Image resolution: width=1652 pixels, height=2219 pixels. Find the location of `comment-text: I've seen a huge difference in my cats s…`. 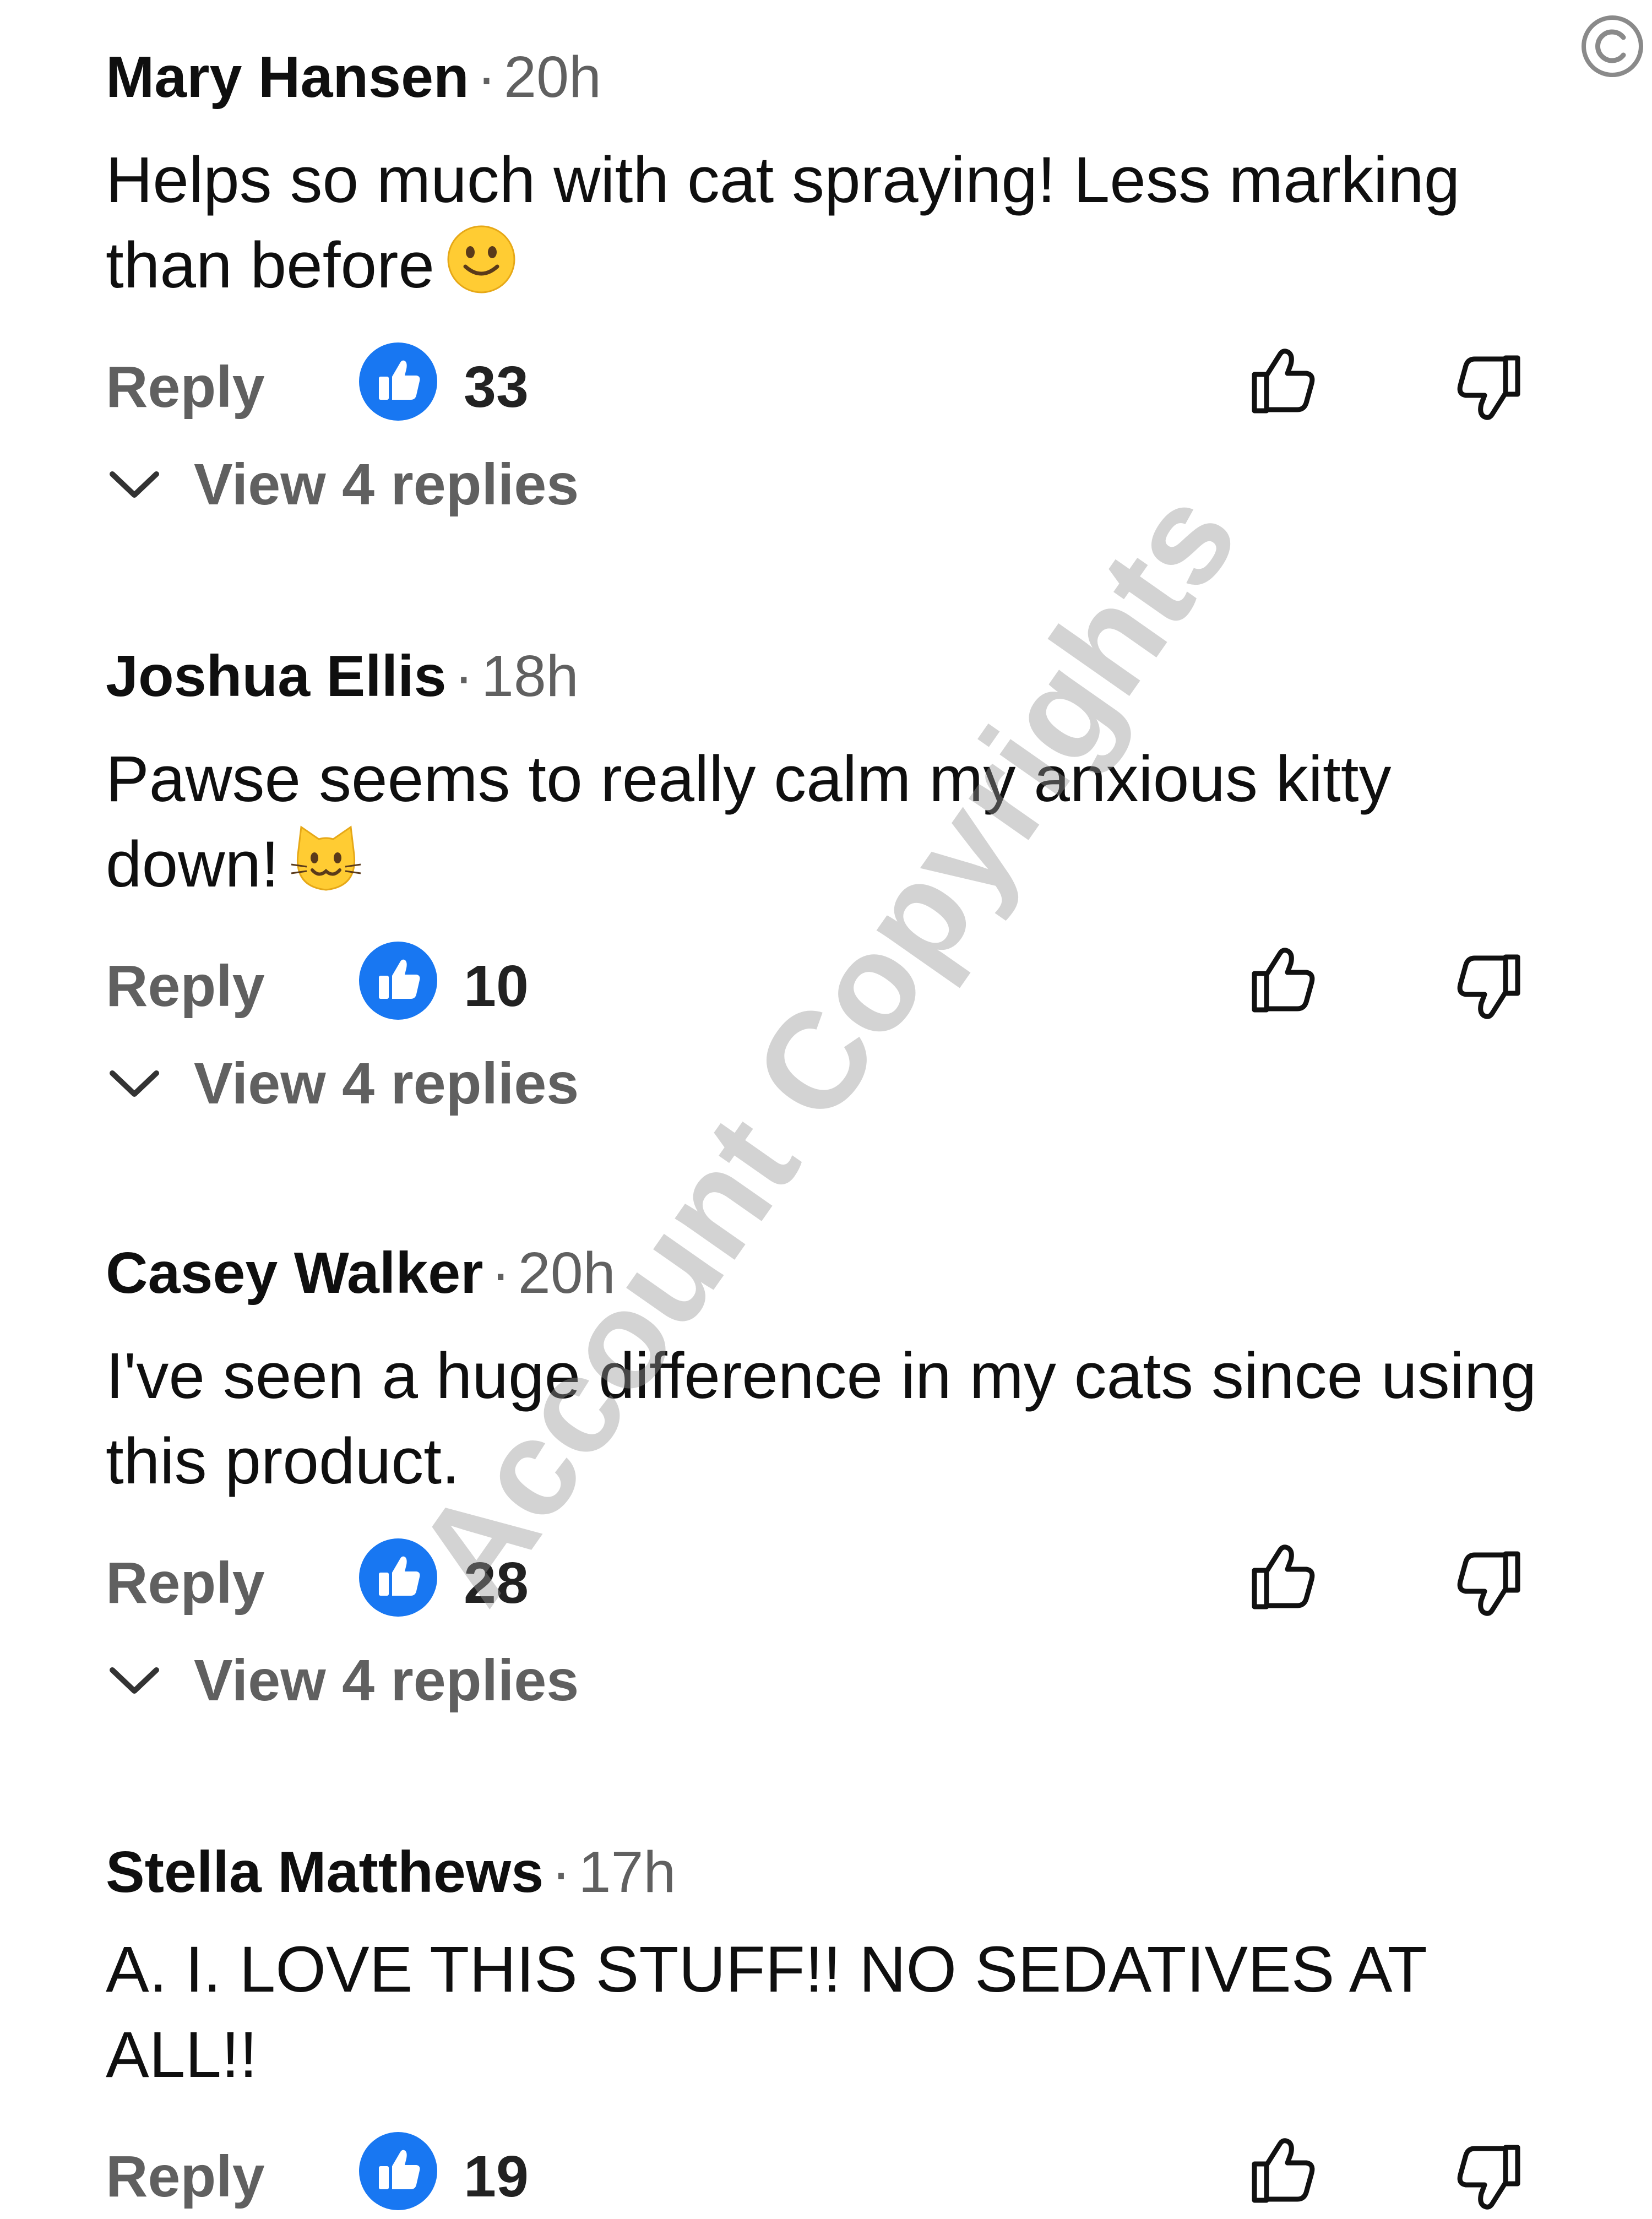

comment-text: I've seen a huge difference in my cats s… is located at coordinates (821, 1419).